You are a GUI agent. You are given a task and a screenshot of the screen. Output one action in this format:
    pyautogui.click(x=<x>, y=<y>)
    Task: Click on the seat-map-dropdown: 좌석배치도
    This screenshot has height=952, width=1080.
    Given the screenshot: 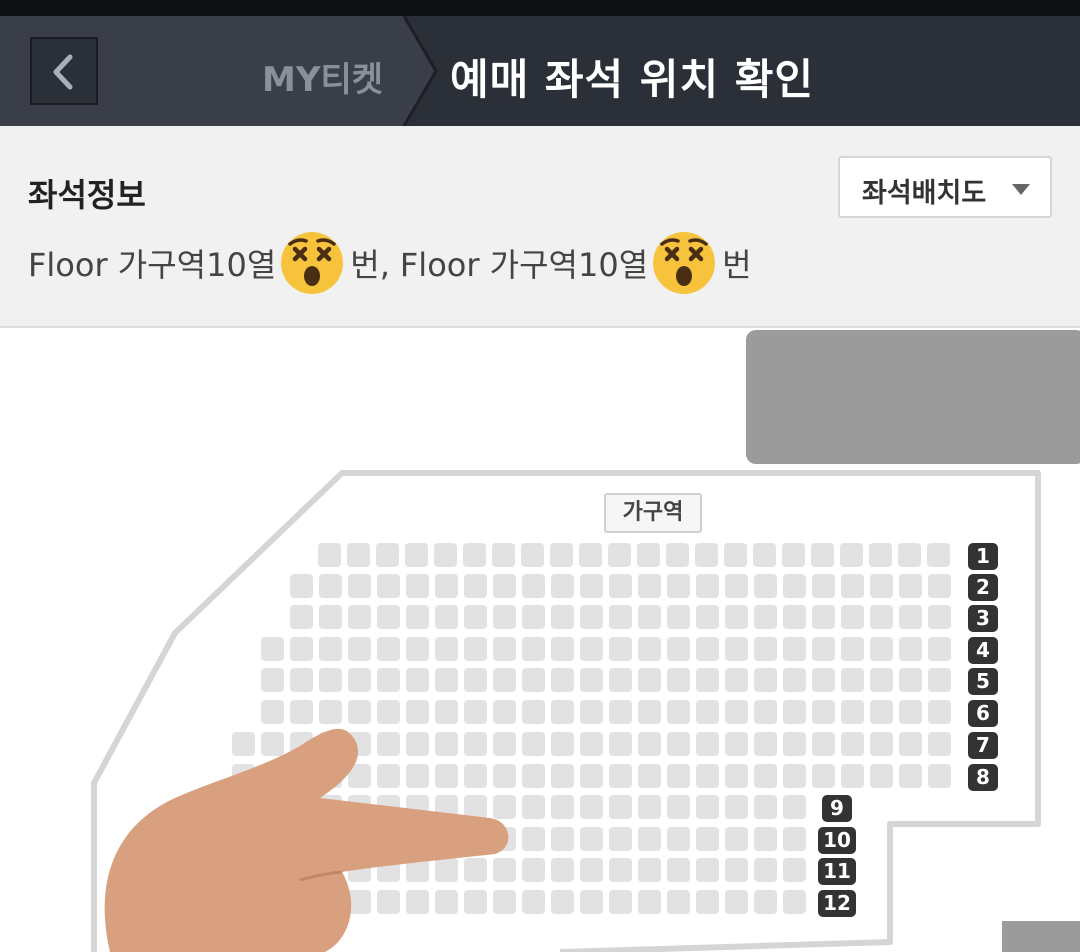 What is the action you would take?
    pyautogui.click(x=945, y=187)
    